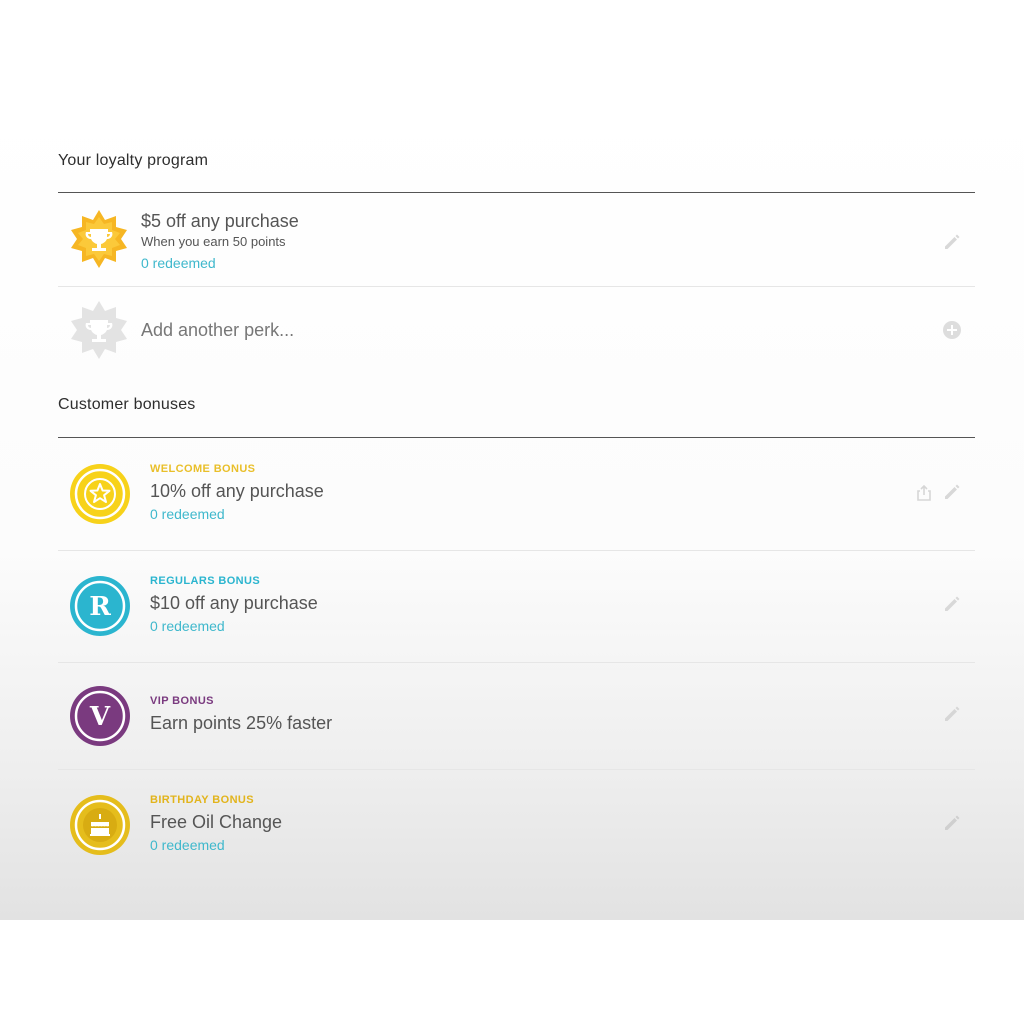 This screenshot has height=1024, width=1024. Describe the element at coordinates (237, 491) in the screenshot. I see `bonus-title: 10% off any purchase` at that location.